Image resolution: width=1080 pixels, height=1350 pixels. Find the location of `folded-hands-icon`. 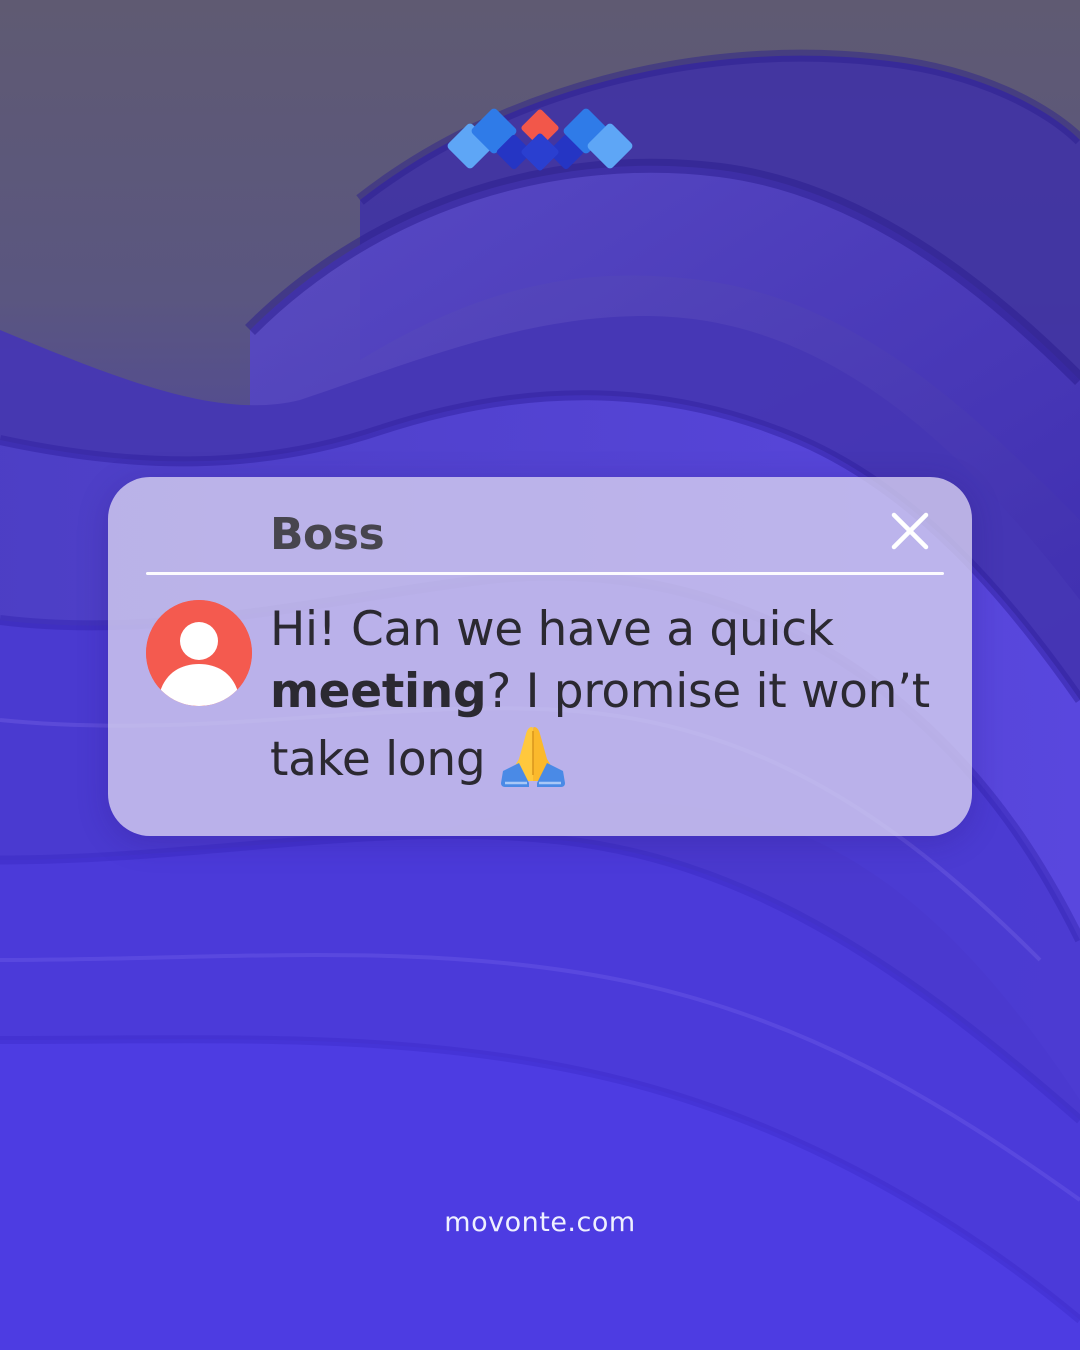

folded-hands-icon is located at coordinates (533, 757).